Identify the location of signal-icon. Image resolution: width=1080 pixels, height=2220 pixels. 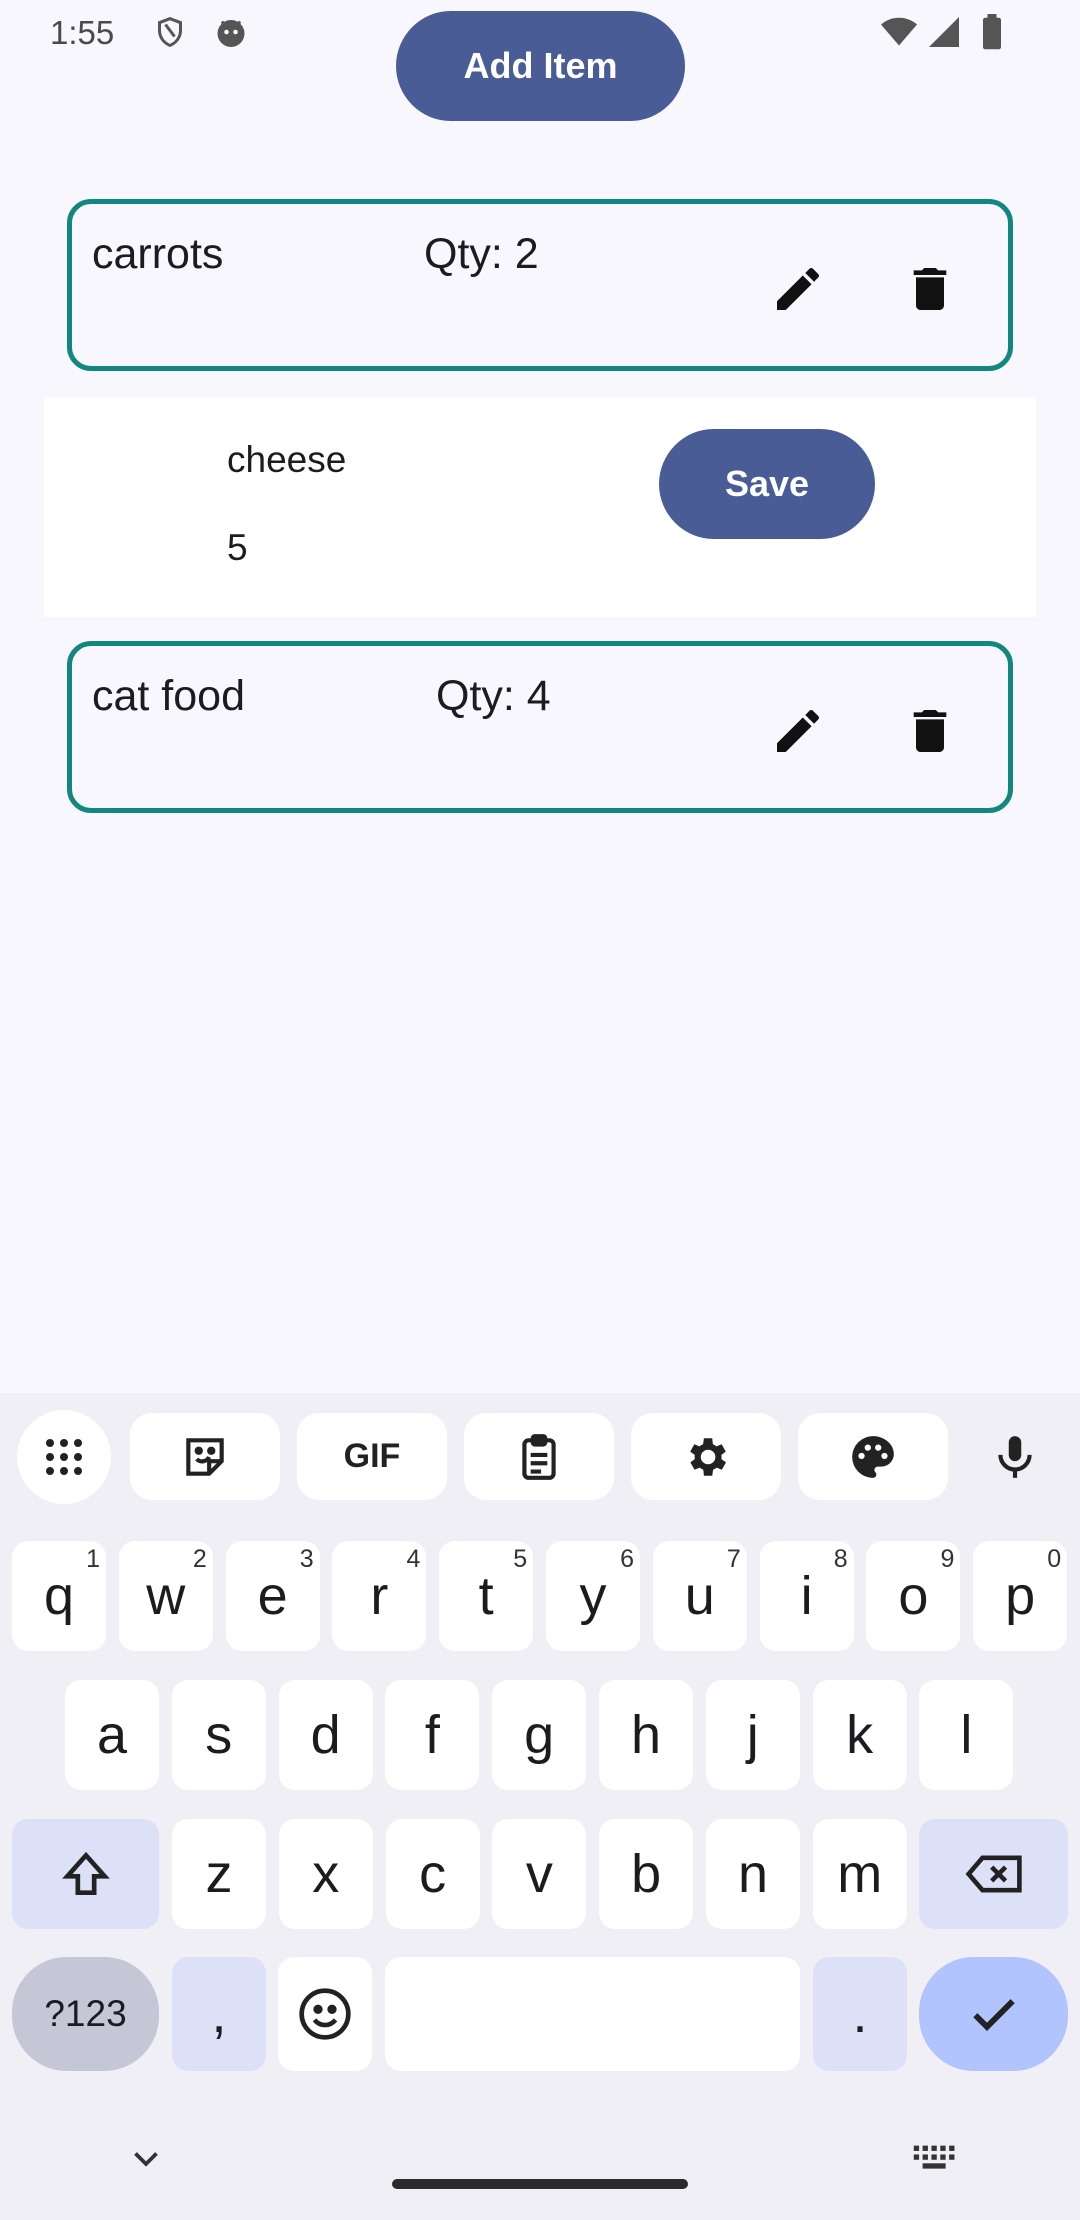
(944, 34).